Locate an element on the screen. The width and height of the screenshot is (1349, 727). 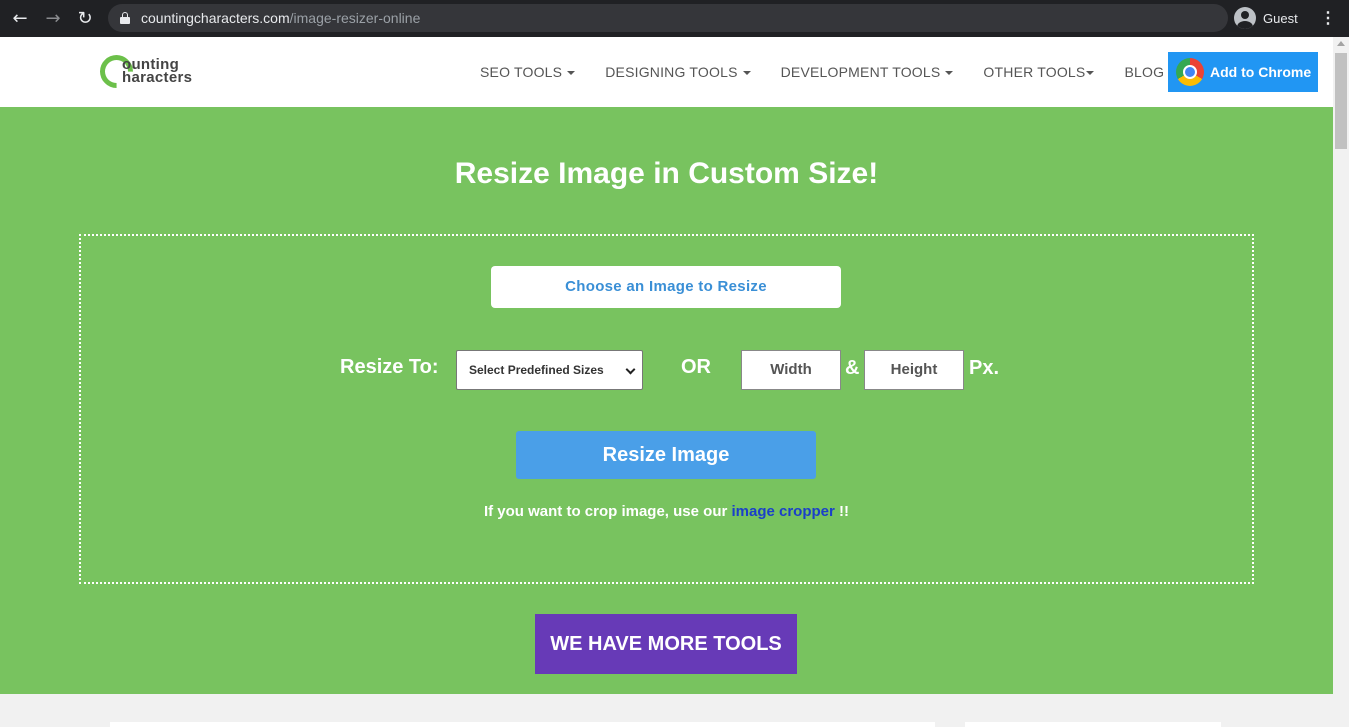
profile-button: Guest is located at coordinates (1266, 18).